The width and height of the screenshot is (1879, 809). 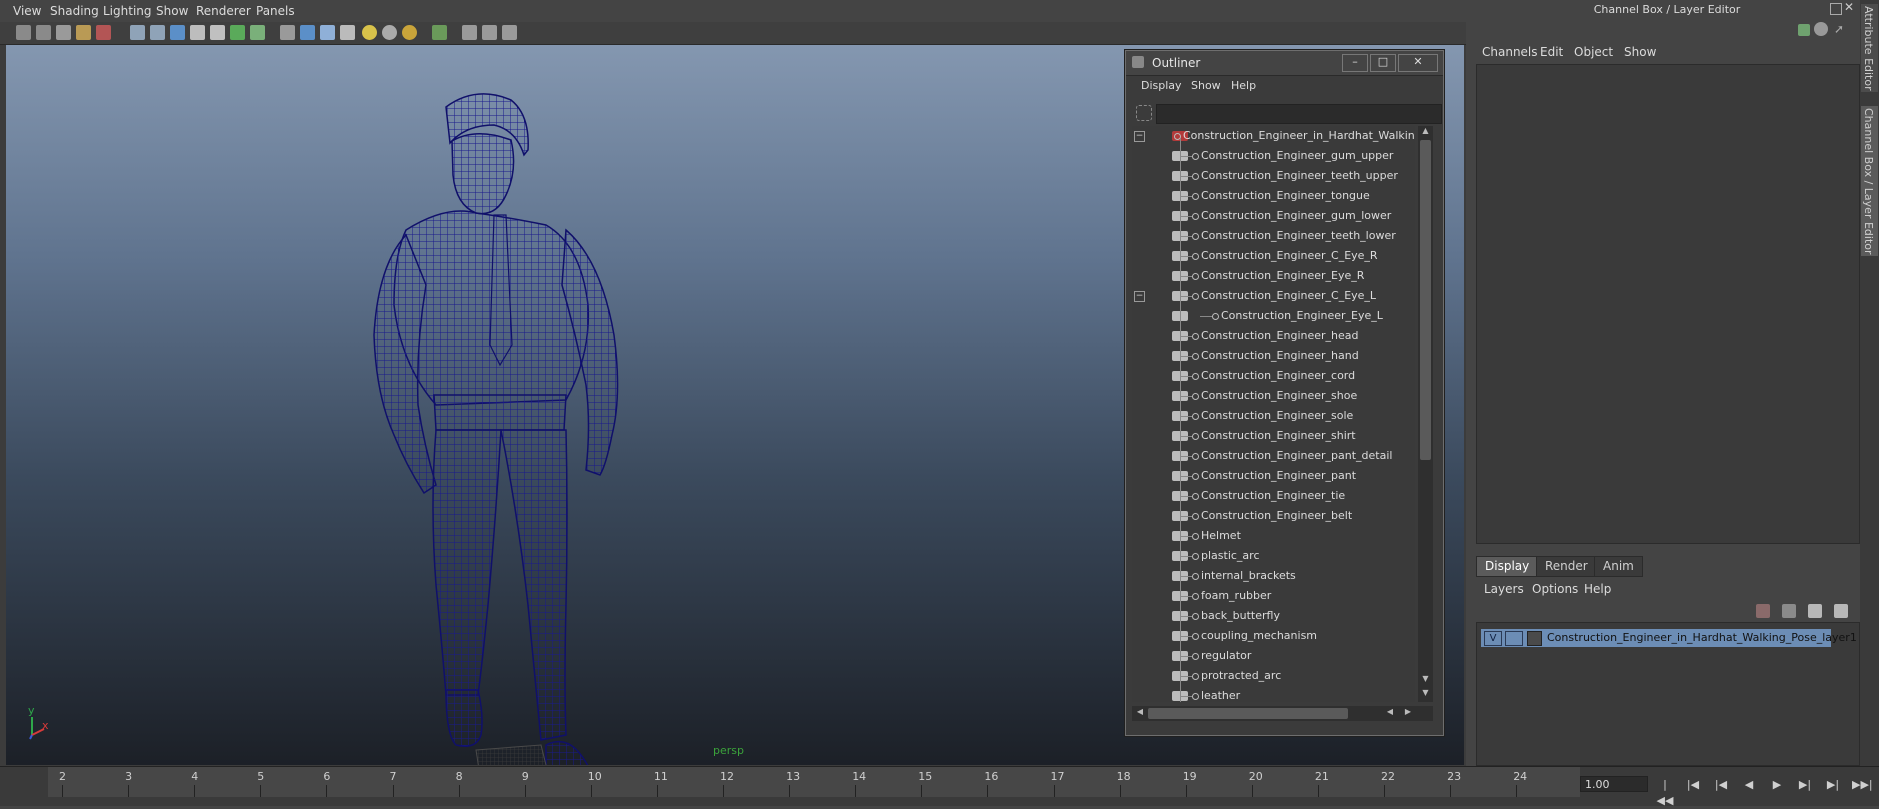 What do you see at coordinates (83, 32) in the screenshot?
I see `image-plane-icon` at bounding box center [83, 32].